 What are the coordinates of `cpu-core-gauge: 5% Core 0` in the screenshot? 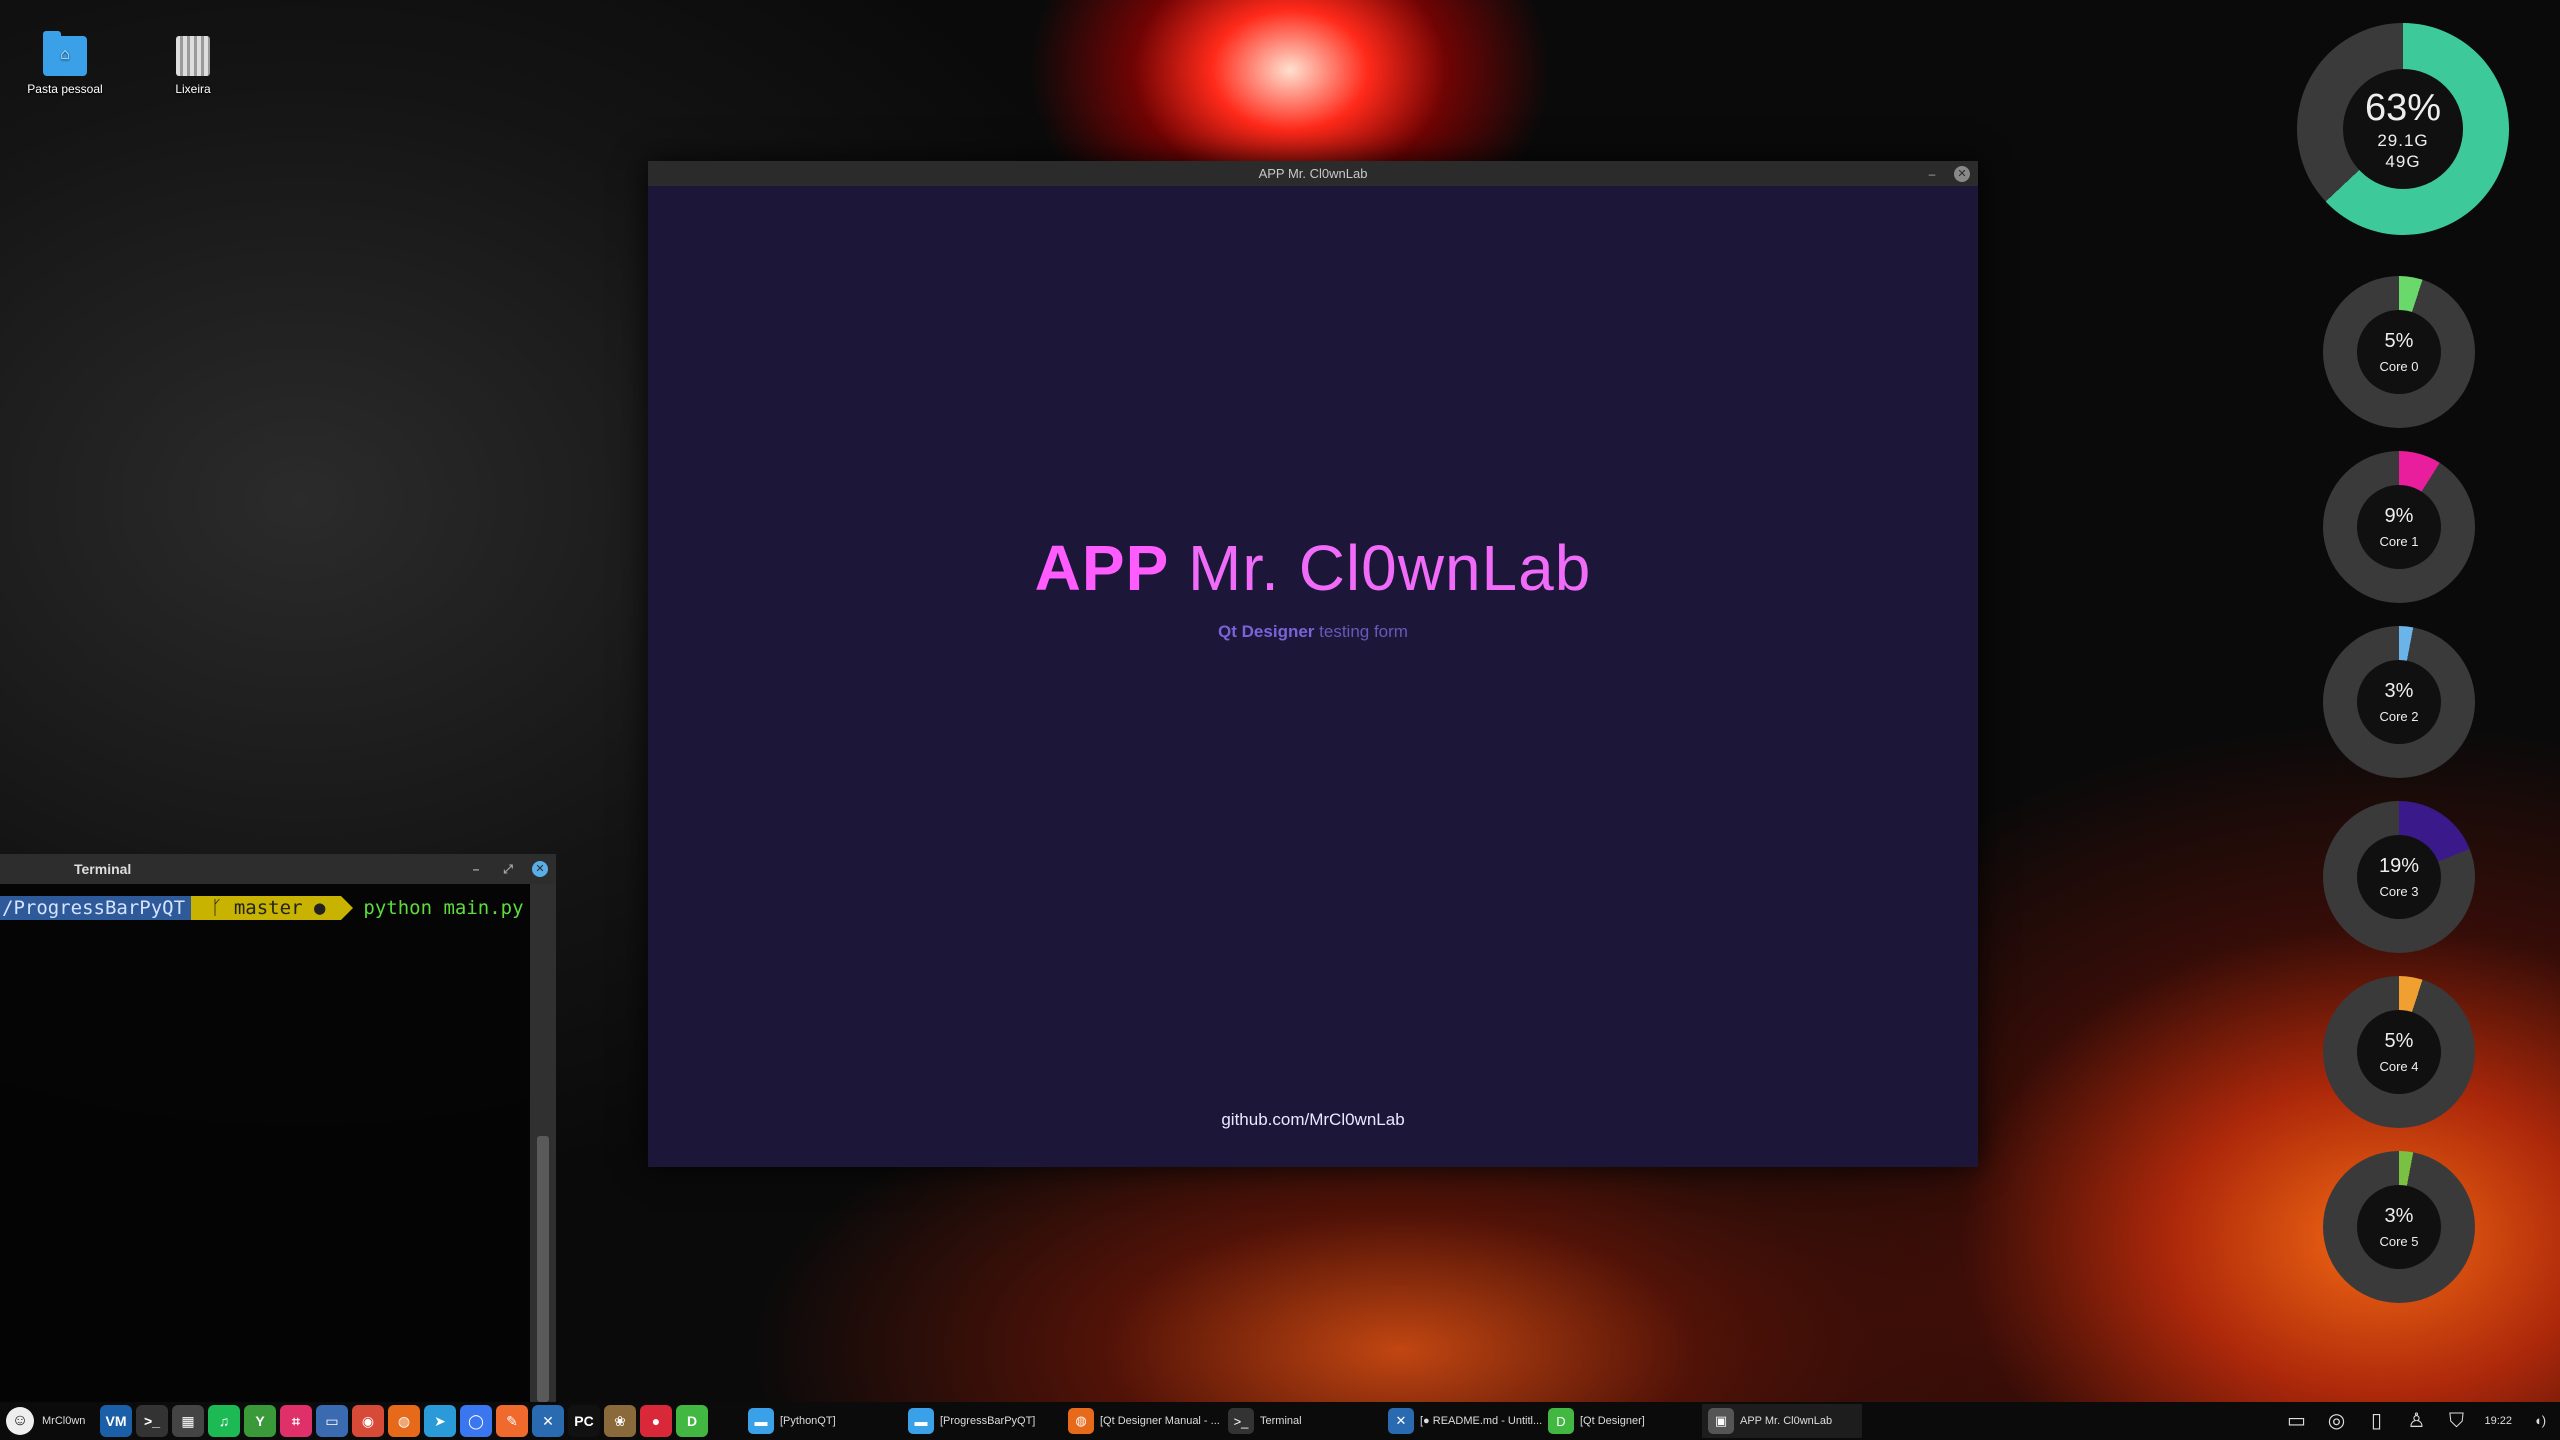 It's located at (2399, 352).